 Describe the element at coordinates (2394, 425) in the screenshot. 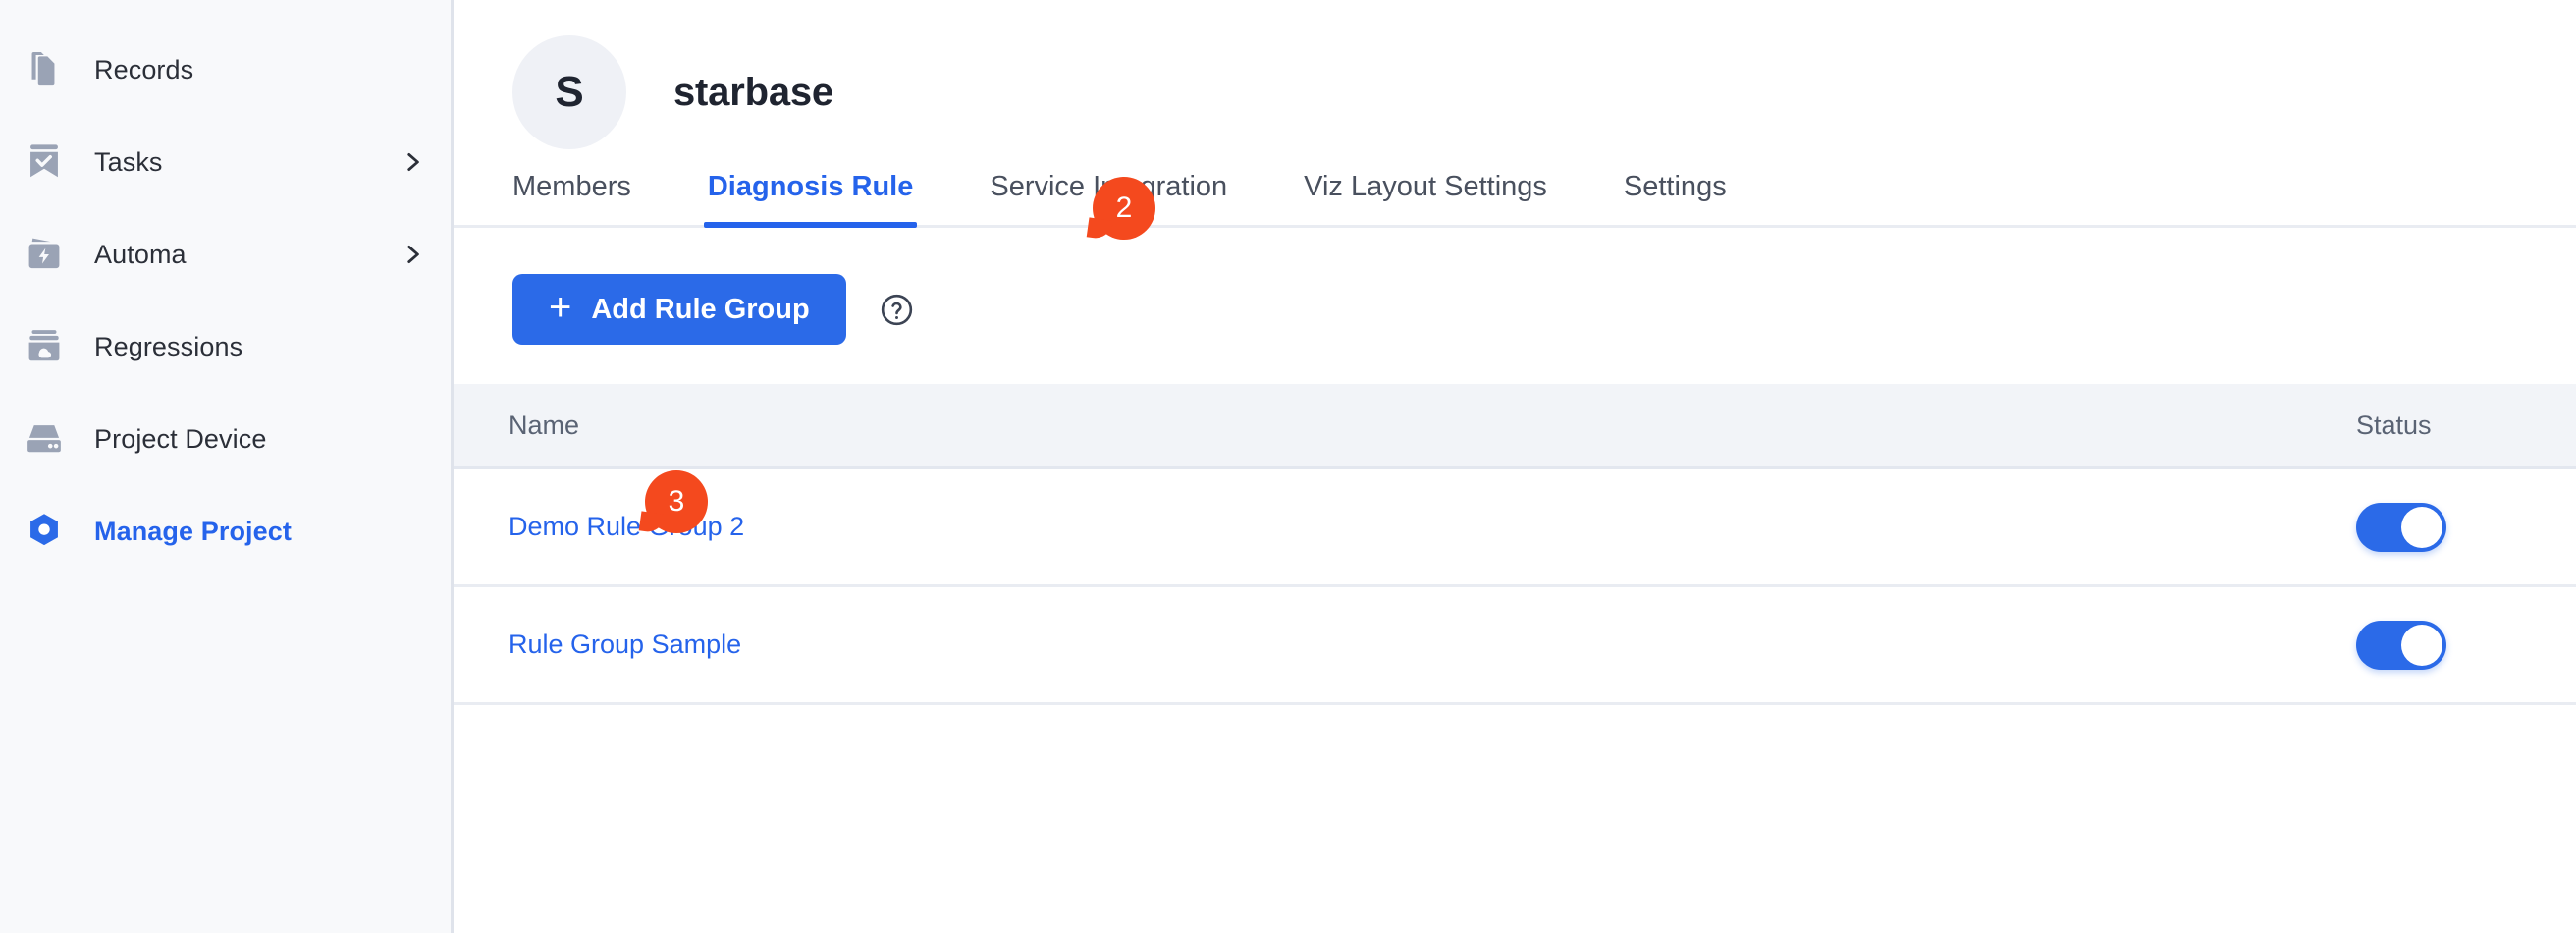

I see `column-header-status: Status` at that location.